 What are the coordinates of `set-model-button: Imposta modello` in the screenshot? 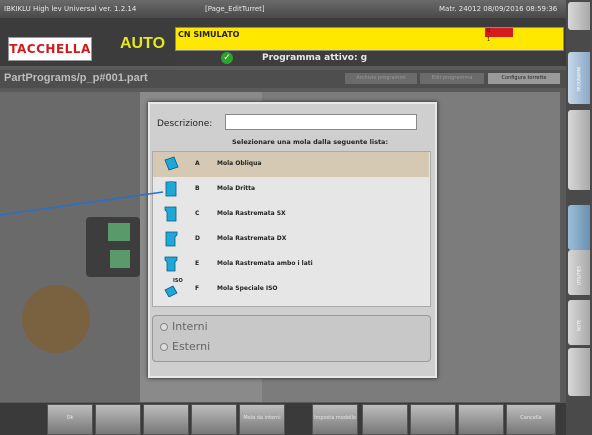 It's located at (335, 419).